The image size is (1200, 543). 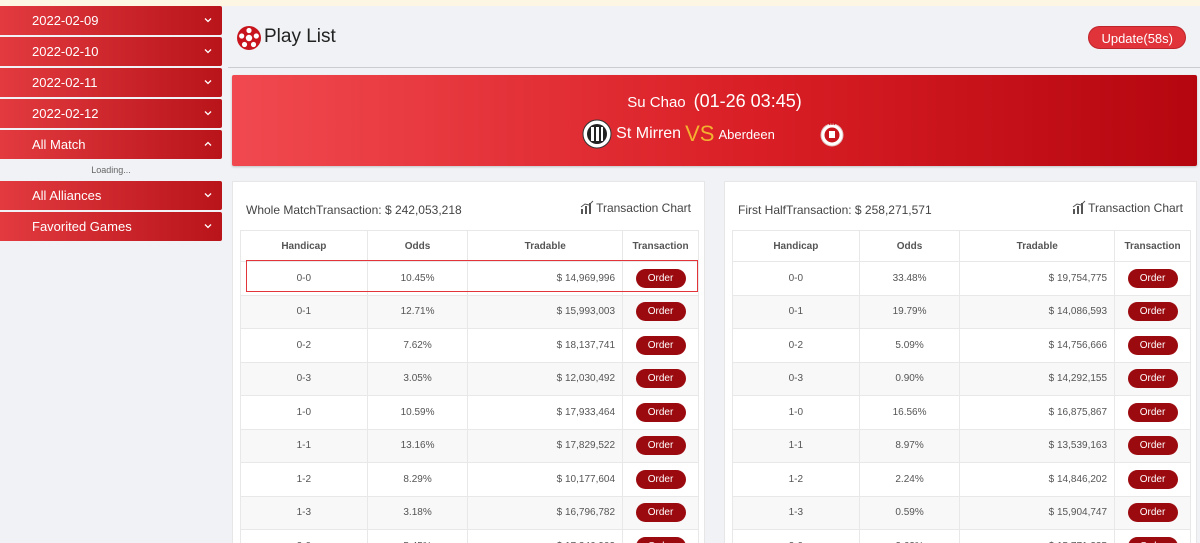 I want to click on table-row: 0-1 19.79% $ 14,086,593 Order, so click(x=961, y=311).